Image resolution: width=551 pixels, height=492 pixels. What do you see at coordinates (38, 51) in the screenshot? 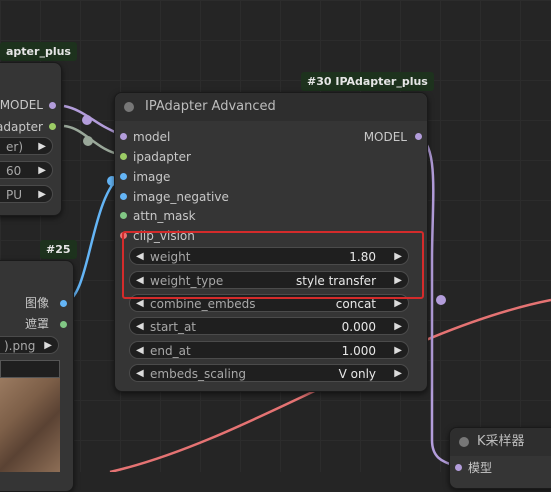
I see `left-node-badge: apter_plus` at bounding box center [38, 51].